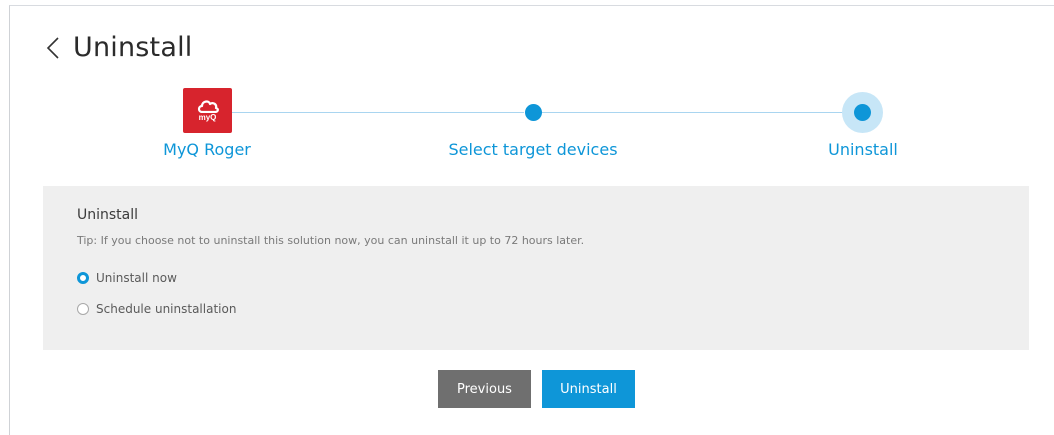 Image resolution: width=1054 pixels, height=435 pixels. I want to click on uninstall-button: Uninstall, so click(588, 389).